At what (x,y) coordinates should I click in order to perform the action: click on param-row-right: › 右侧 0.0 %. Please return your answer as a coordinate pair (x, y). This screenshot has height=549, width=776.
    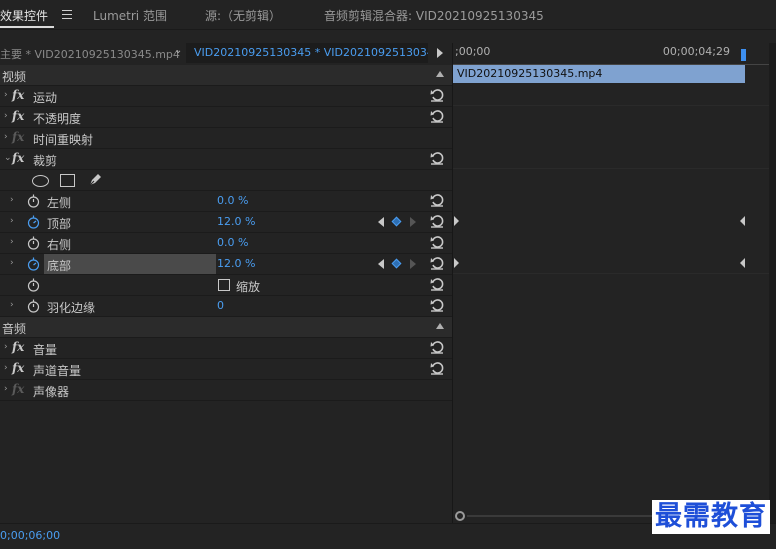
    Looking at the image, I should click on (226, 243).